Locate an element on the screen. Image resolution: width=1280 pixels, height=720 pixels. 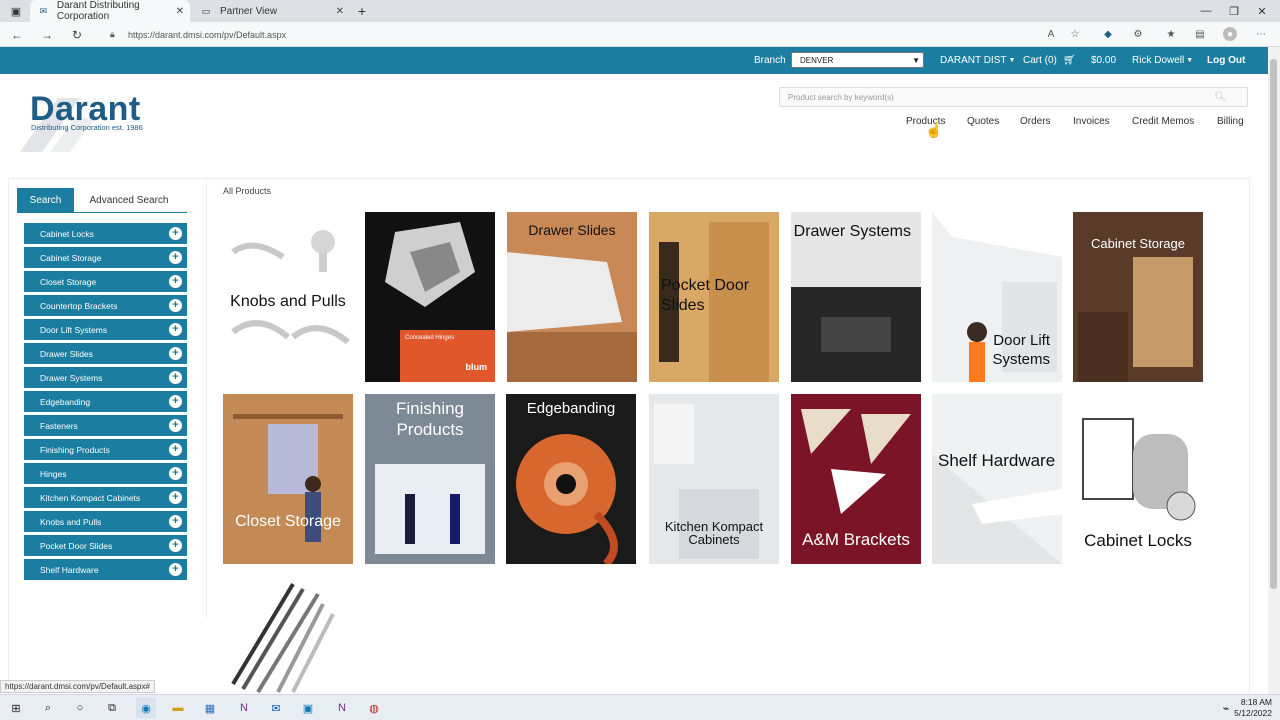
branch-label: Branch is located at coordinates (770, 60).